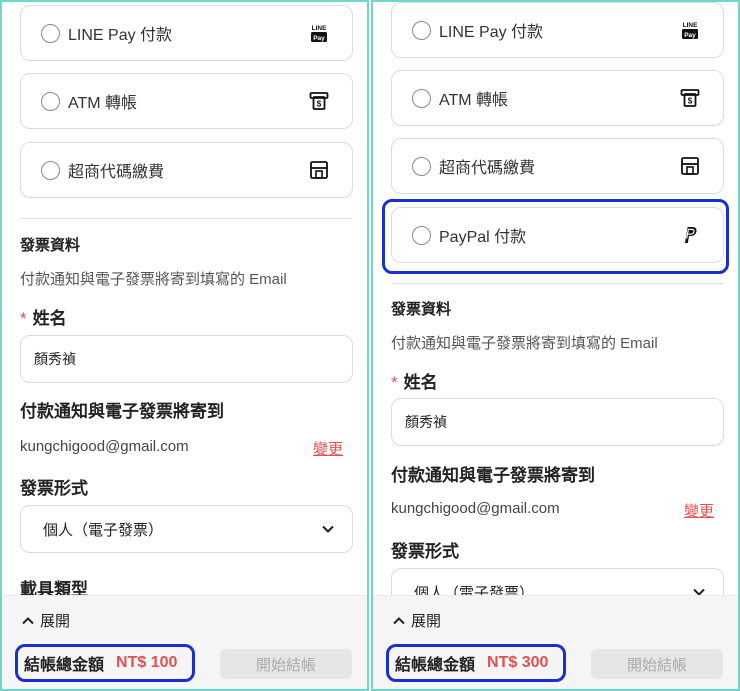 Image resolution: width=740 pixels, height=691 pixels. Describe the element at coordinates (555, 642) in the screenshot. I see `checkout-footer: 展開 結帳總金額 NT$ 300 開始結帳` at that location.